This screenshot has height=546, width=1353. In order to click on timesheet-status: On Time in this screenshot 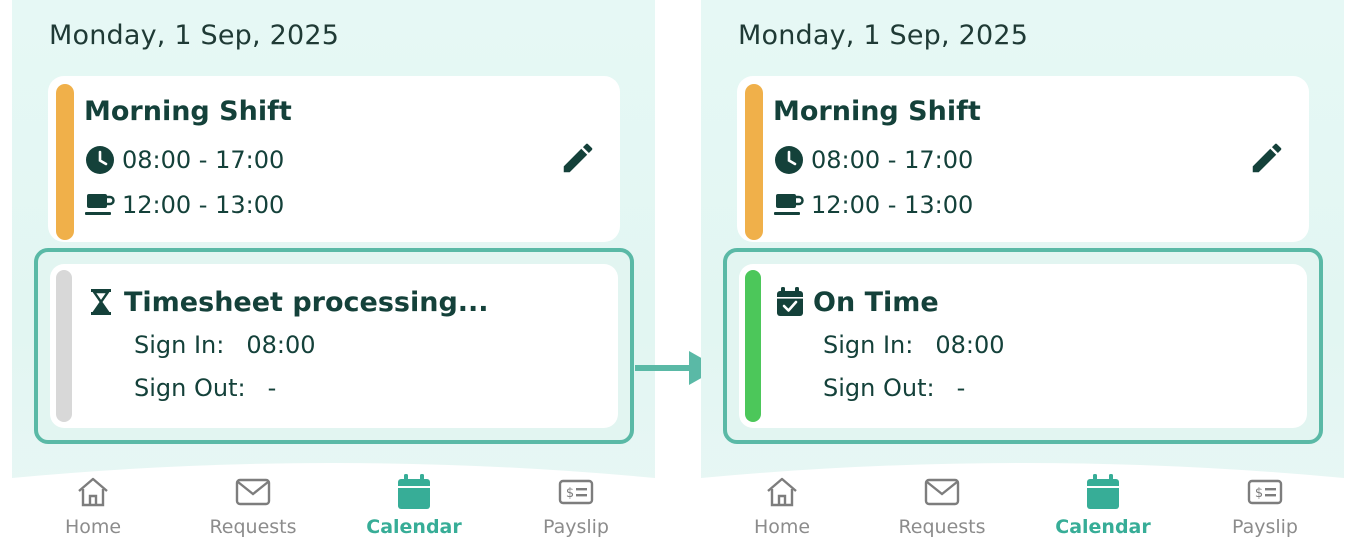, I will do `click(876, 302)`.